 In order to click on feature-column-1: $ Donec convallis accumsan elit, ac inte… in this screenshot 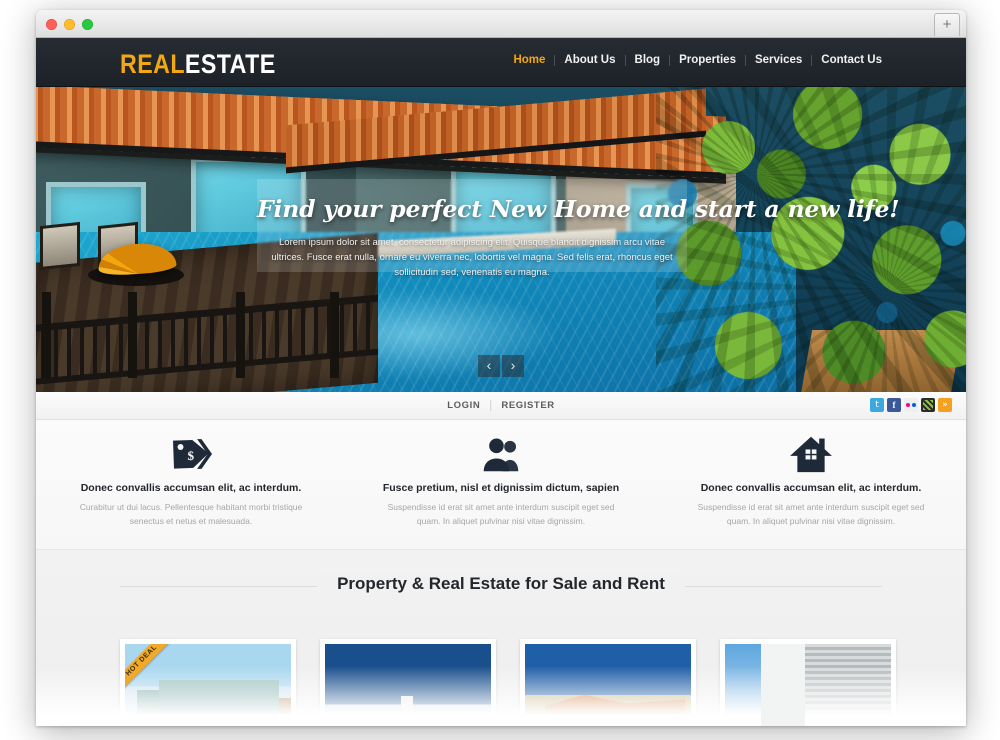, I will do `click(191, 484)`.